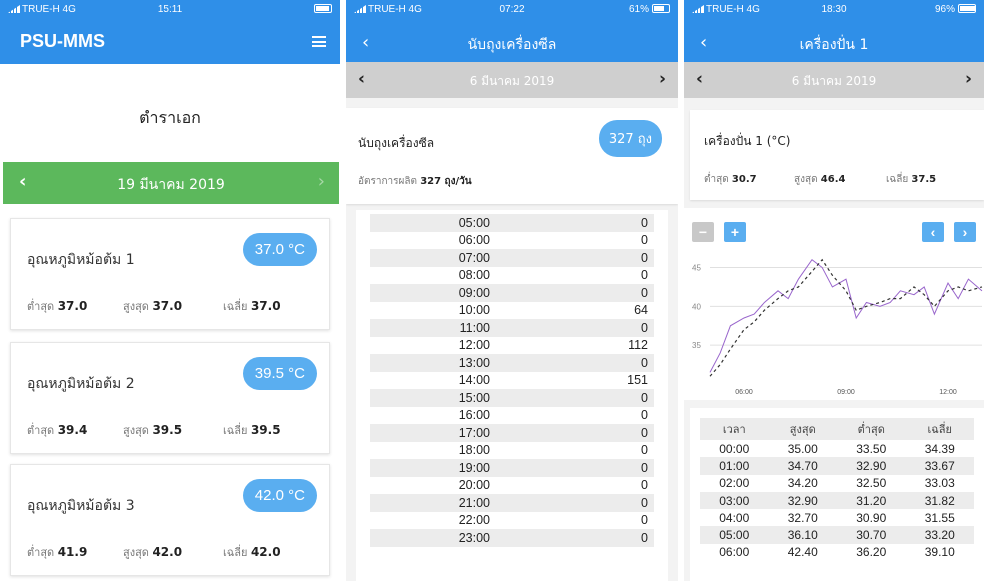 The width and height of the screenshot is (984, 581). I want to click on table-cell: 32.90, so click(802, 500).